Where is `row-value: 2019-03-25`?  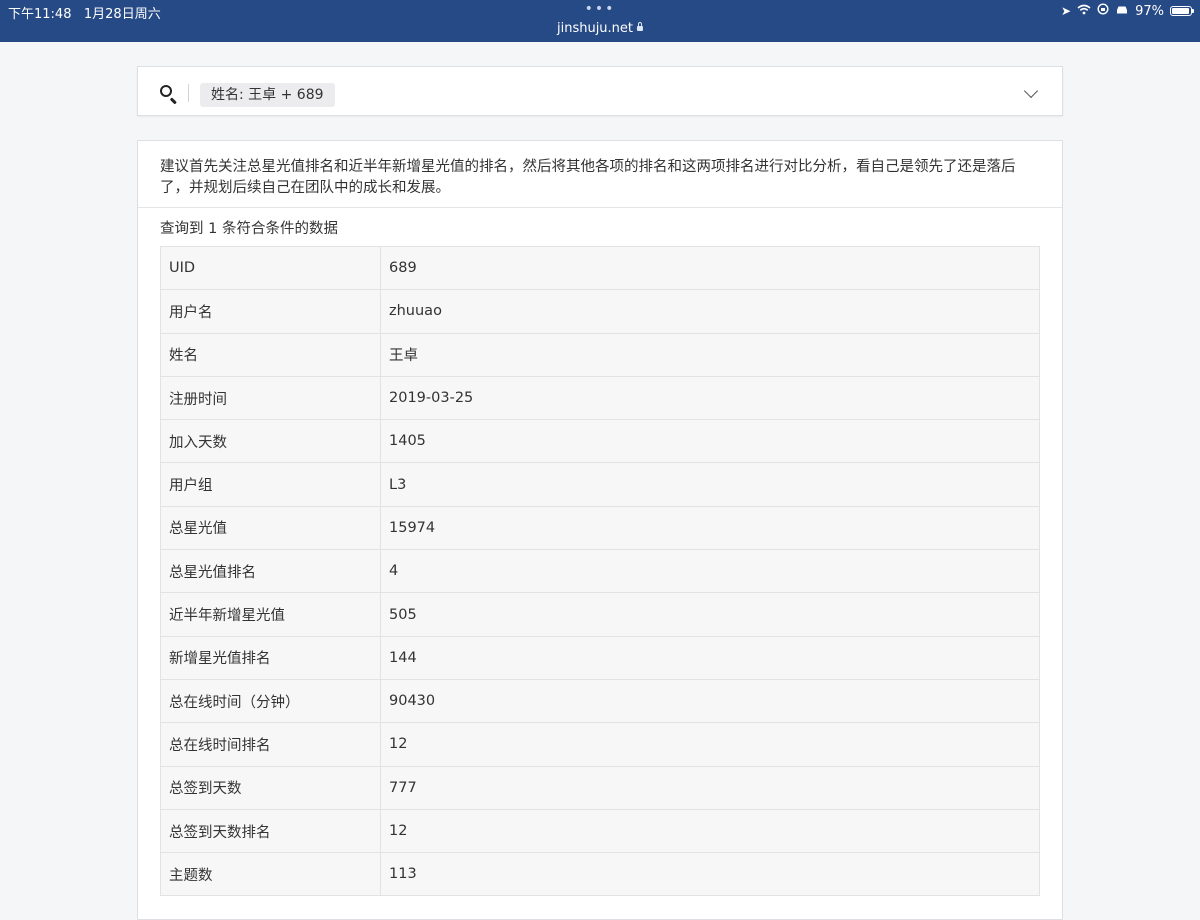 row-value: 2019-03-25 is located at coordinates (710, 398).